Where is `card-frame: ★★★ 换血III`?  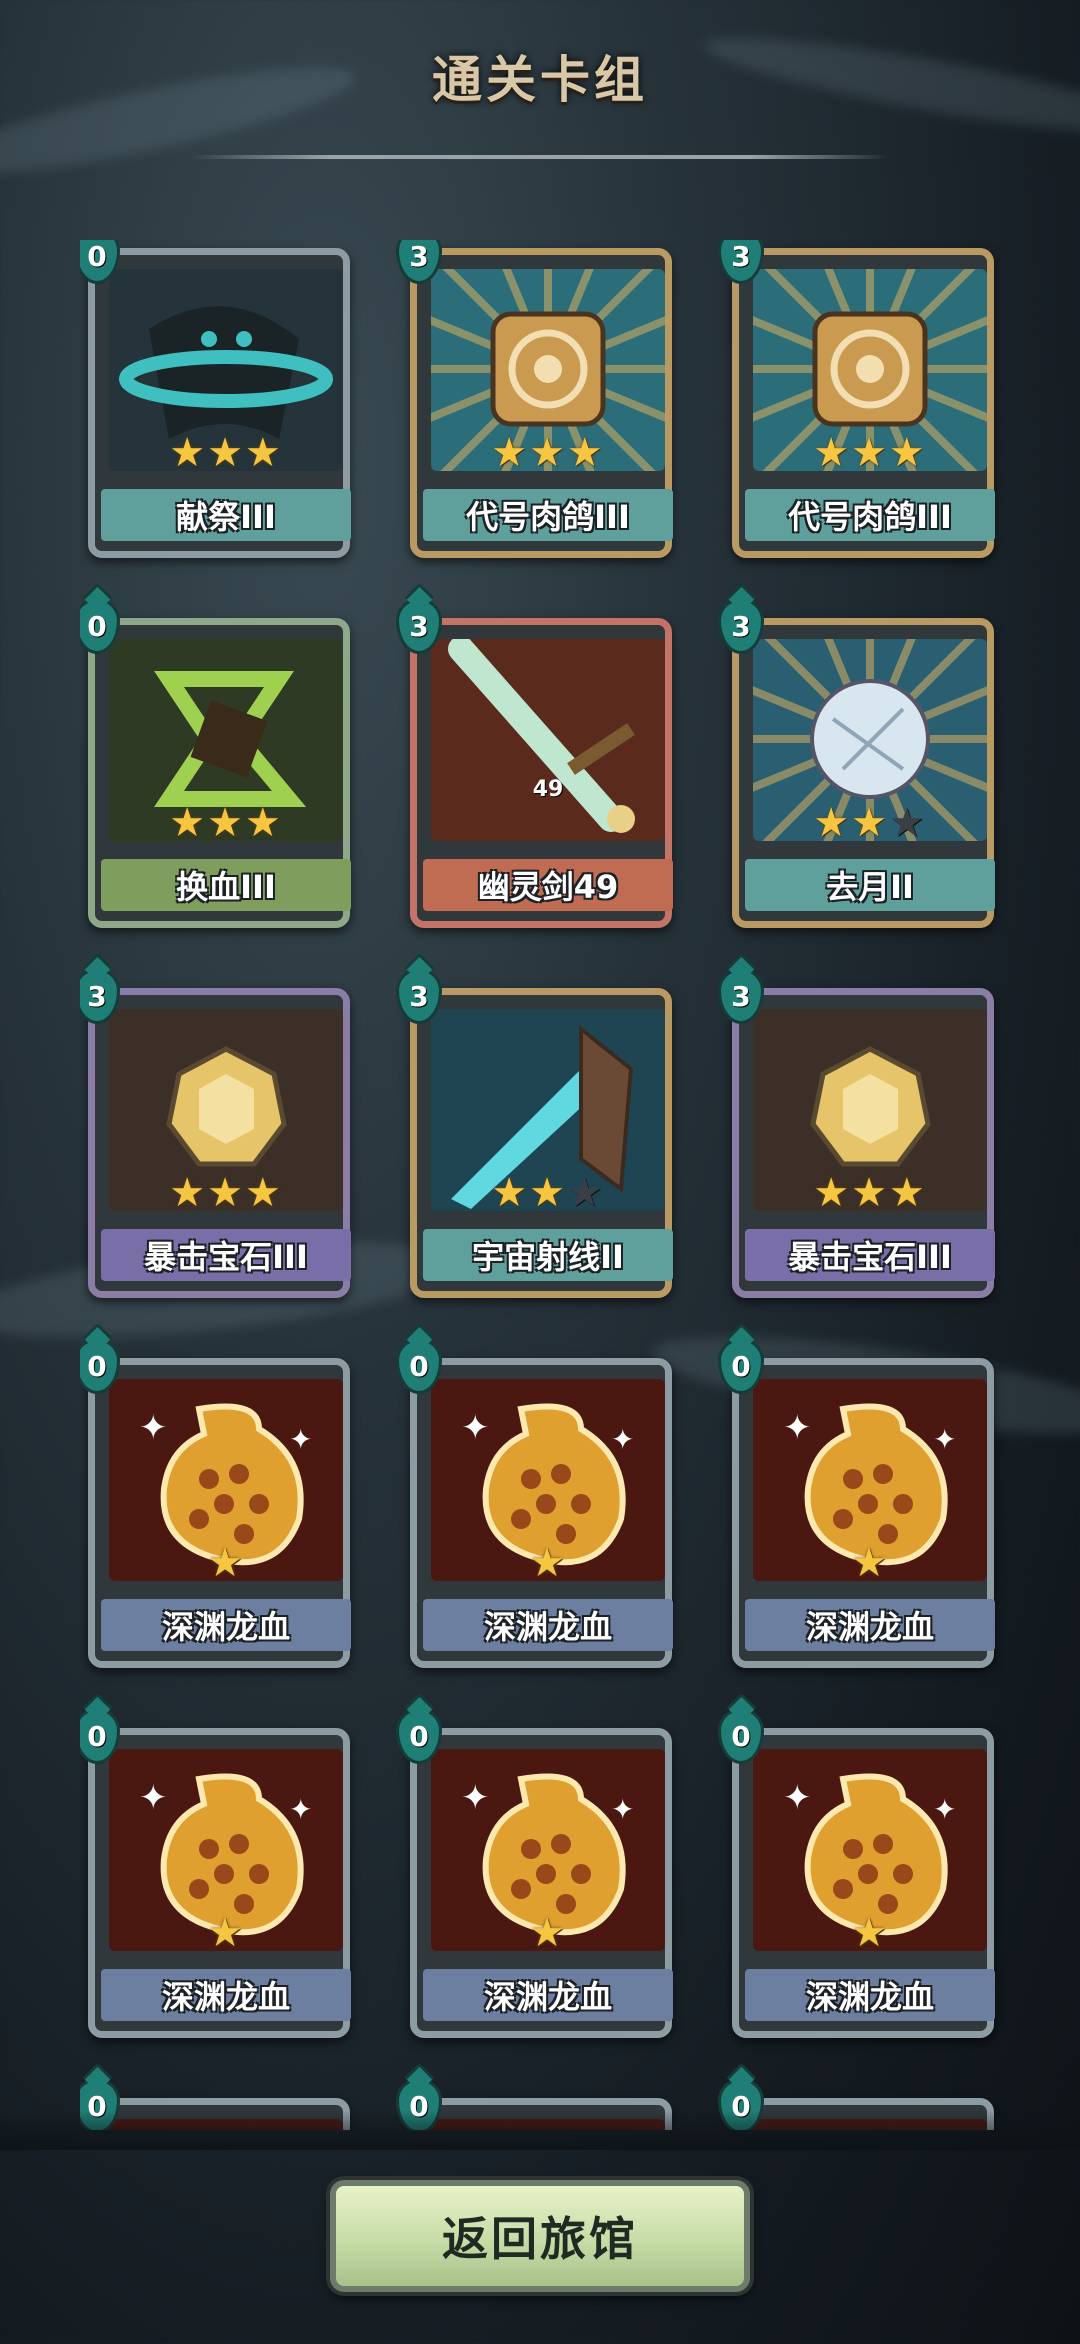
card-frame: ★★★ 换血III is located at coordinates (219, 773).